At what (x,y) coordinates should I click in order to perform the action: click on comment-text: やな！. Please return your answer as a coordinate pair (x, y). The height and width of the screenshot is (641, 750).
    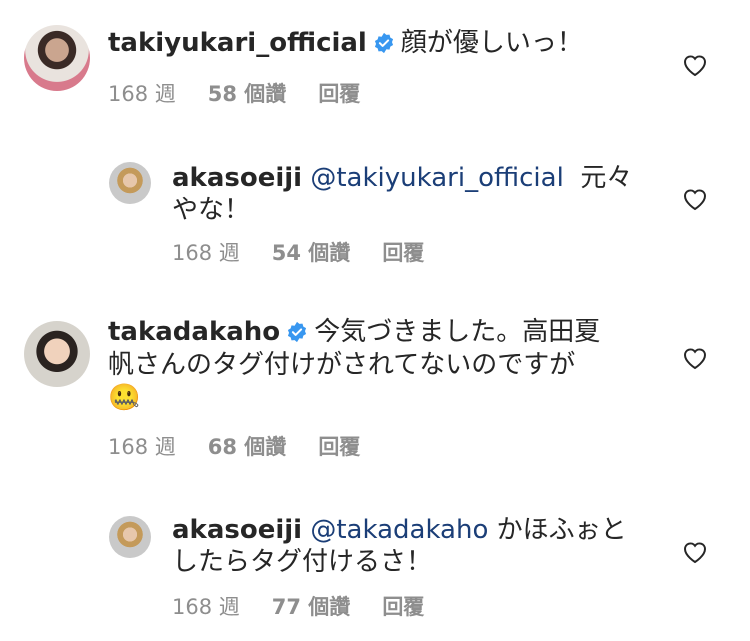
    Looking at the image, I should click on (211, 210).